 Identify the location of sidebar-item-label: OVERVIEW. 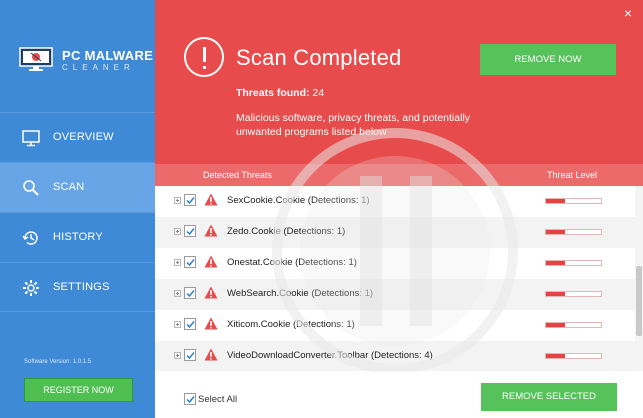
(83, 137).